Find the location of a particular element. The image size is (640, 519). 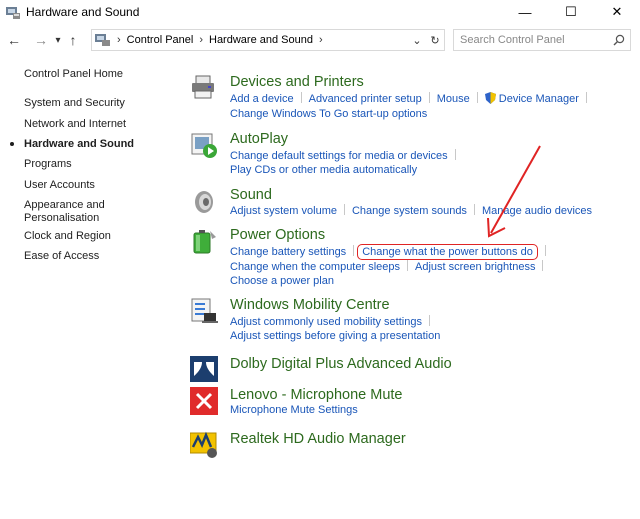

annotation-arrow is located at coordinates (514, 191).